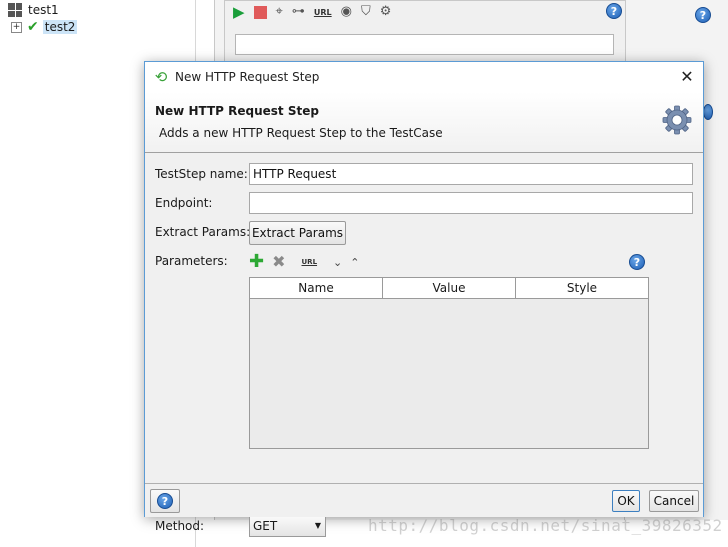 This screenshot has width=728, height=547. I want to click on grid-icon, so click(15, 10).